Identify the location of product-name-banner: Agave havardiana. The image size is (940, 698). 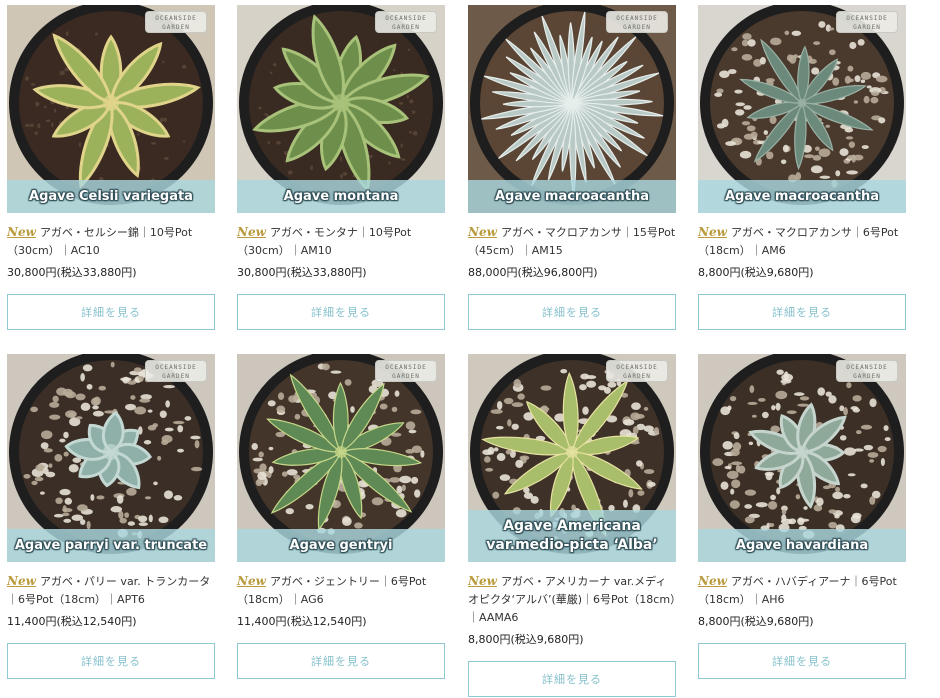
(802, 545).